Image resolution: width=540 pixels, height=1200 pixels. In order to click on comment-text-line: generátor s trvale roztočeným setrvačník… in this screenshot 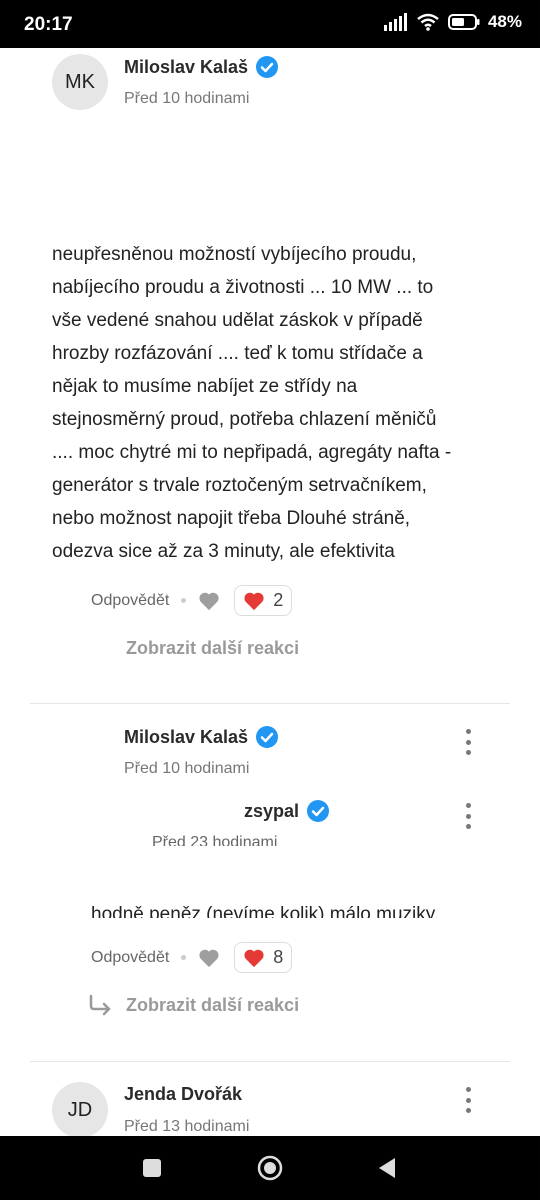, I will do `click(239, 485)`.